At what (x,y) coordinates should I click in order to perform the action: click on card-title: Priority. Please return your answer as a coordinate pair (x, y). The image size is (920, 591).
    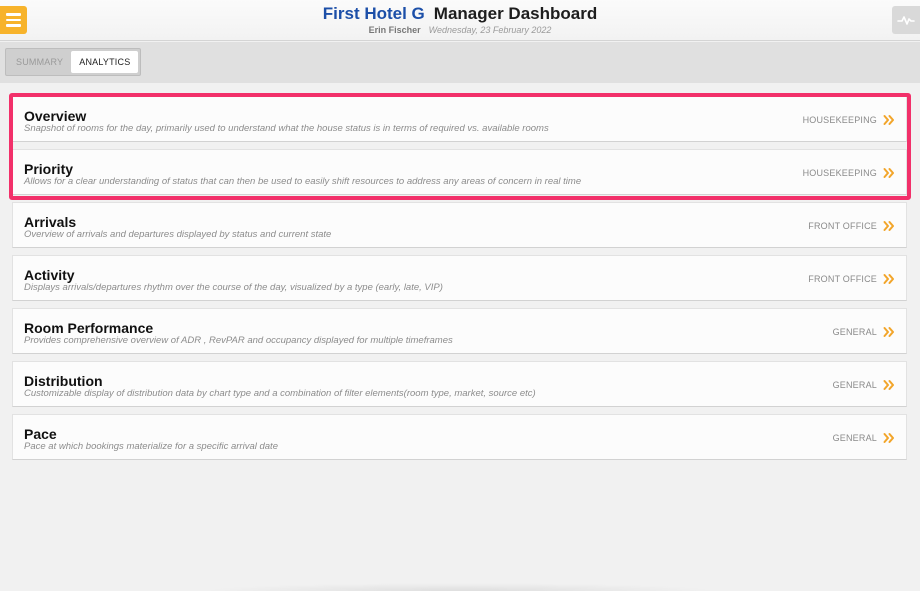
    Looking at the image, I should click on (49, 169).